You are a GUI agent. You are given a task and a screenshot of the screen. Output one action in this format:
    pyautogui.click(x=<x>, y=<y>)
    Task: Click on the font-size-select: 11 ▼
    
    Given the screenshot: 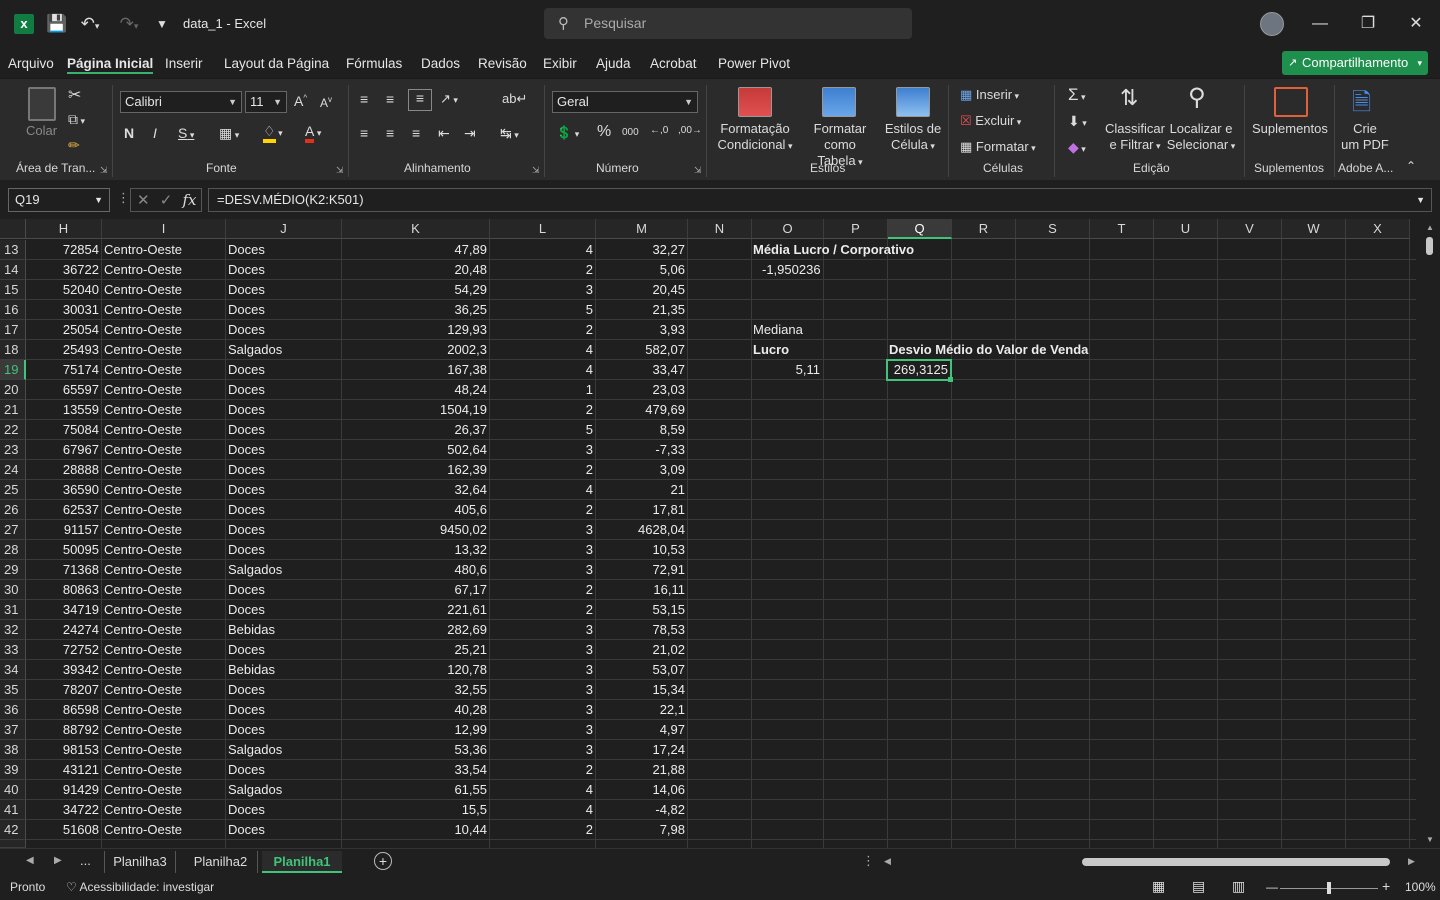 What is the action you would take?
    pyautogui.click(x=266, y=102)
    